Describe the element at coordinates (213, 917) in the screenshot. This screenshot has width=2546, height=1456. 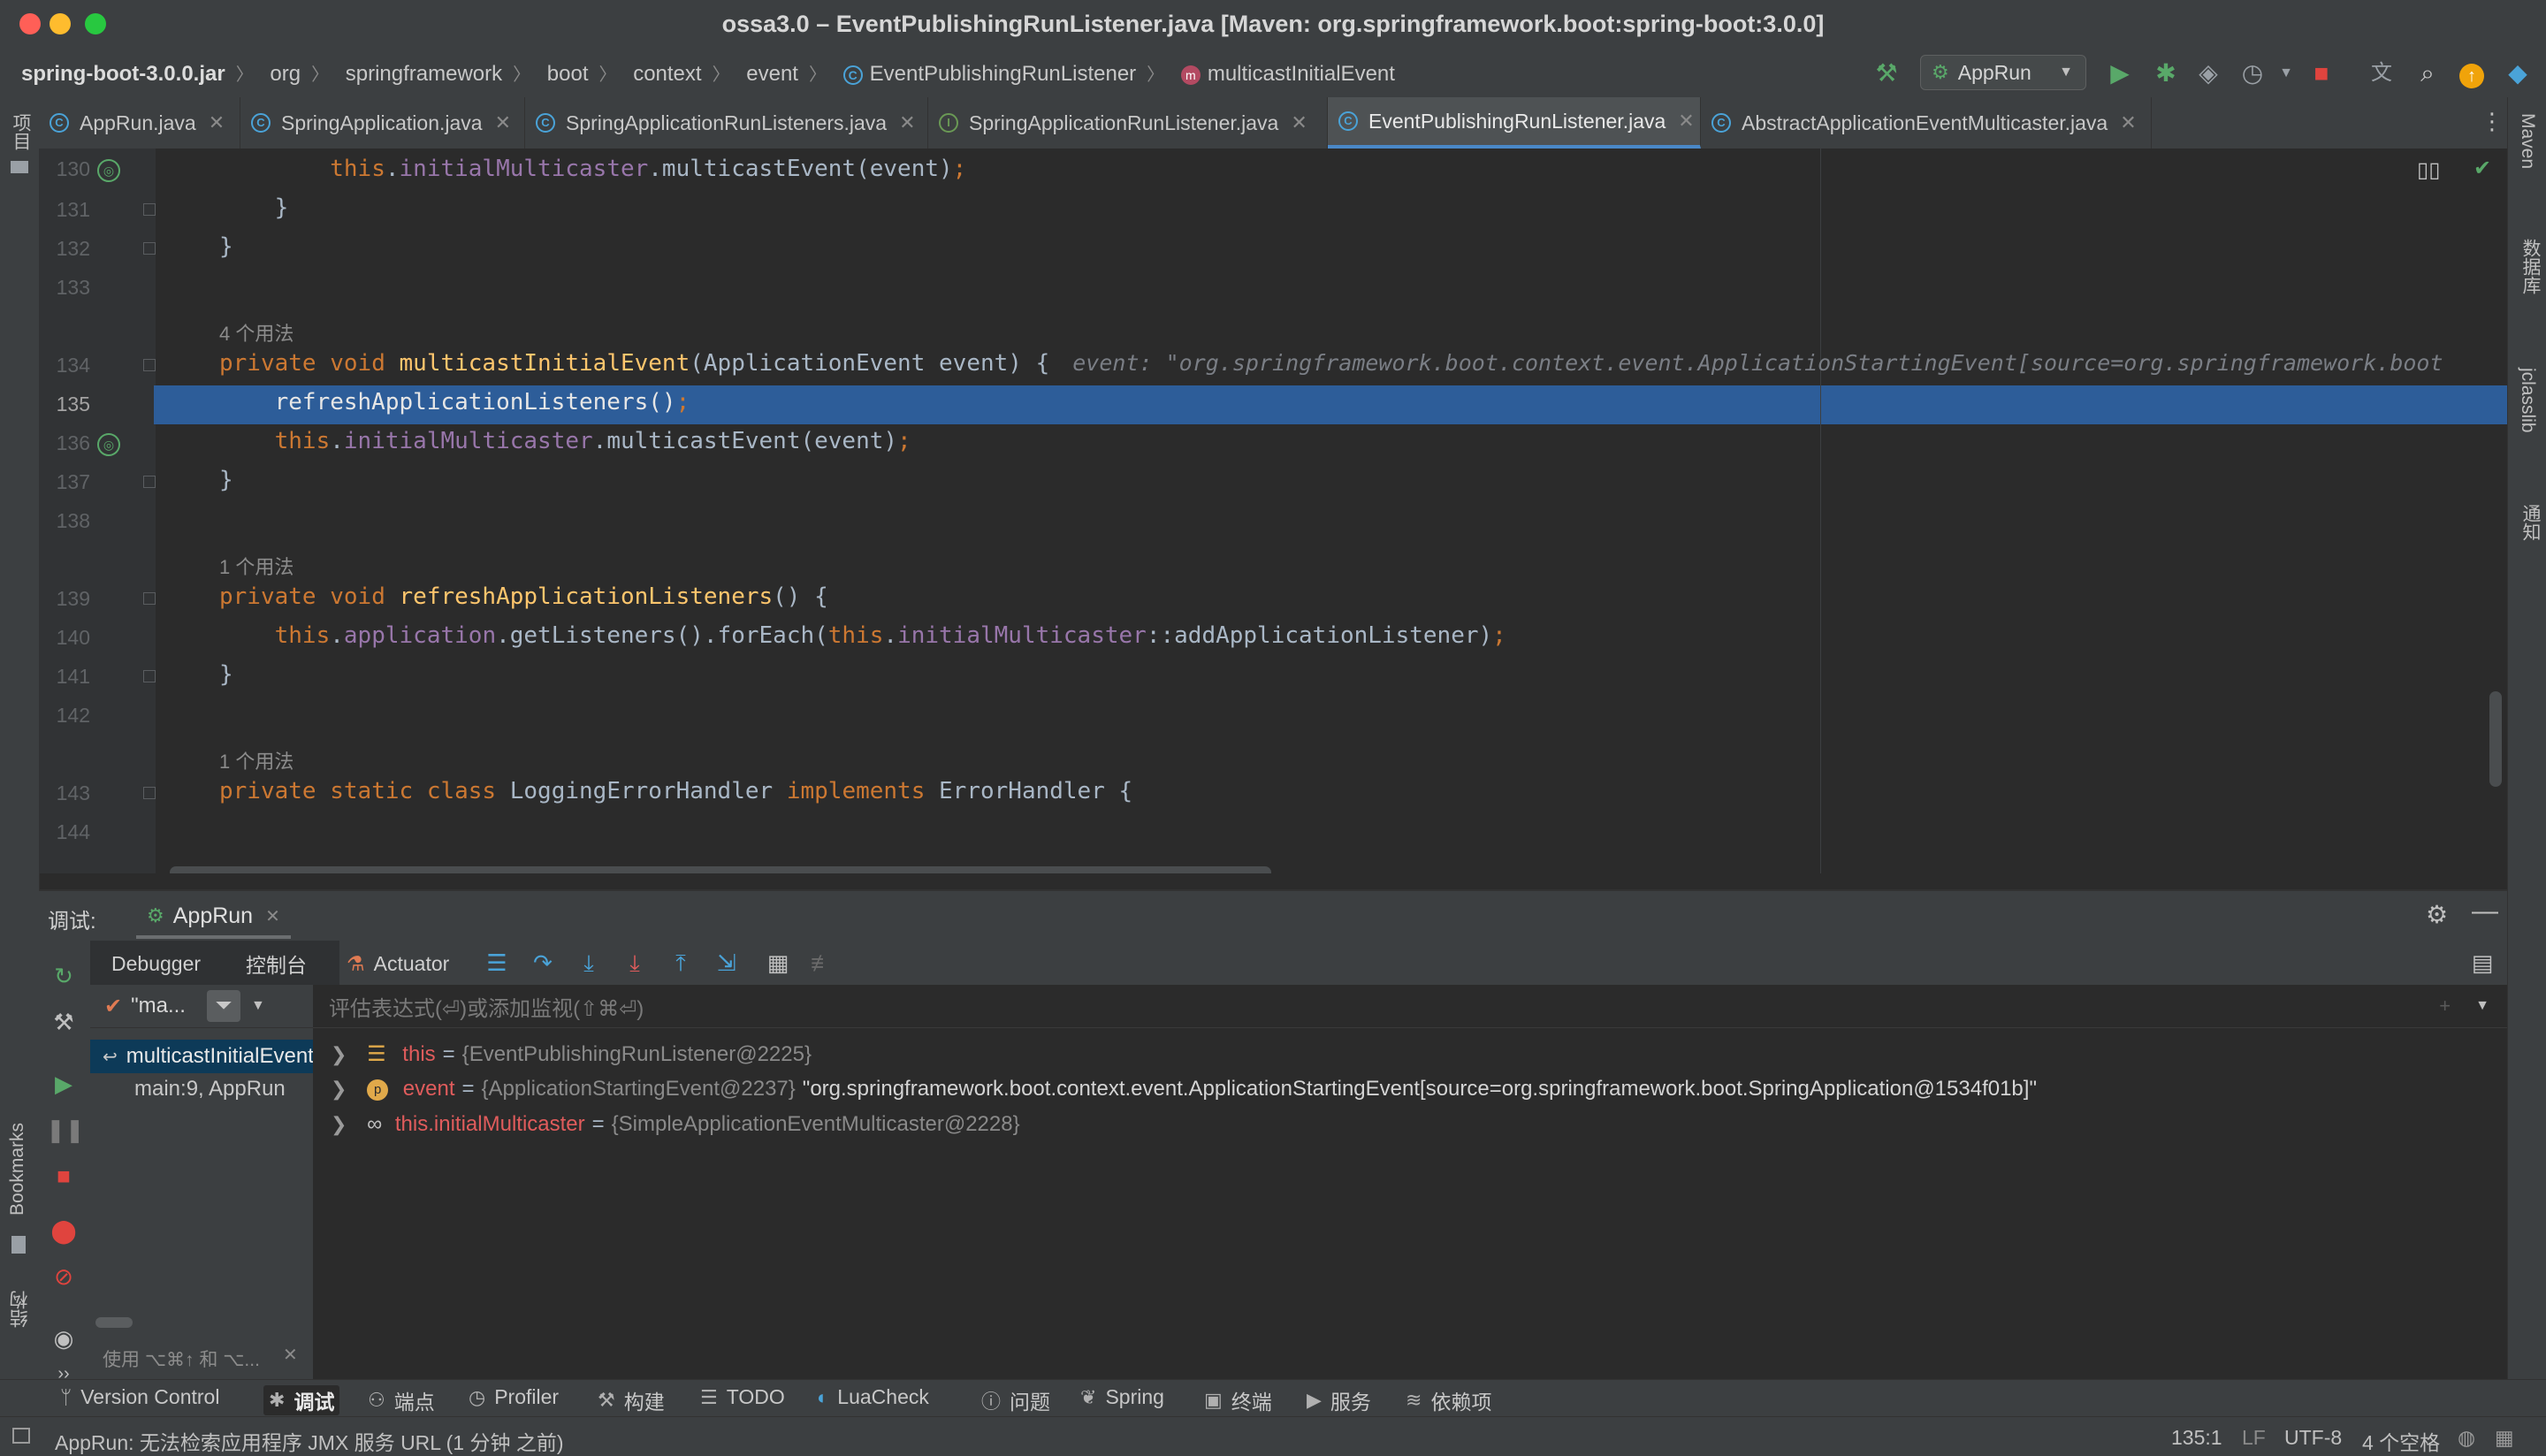
I see `debug-session-tab: ⚙ AppRun ✕` at that location.